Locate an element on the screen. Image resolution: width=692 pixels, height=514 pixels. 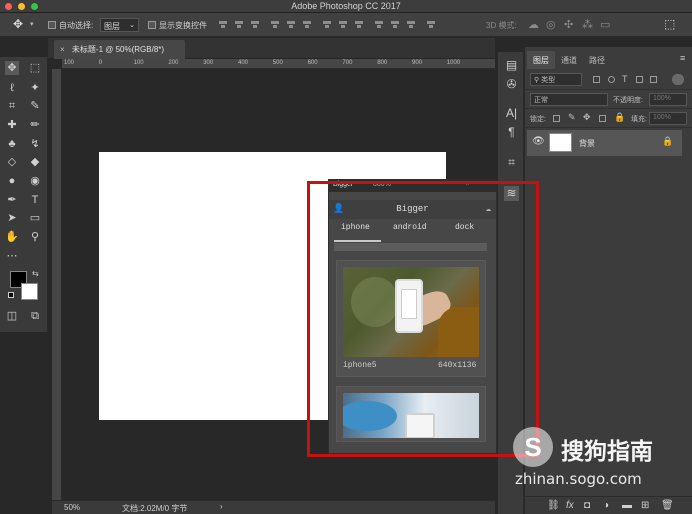
align-hcenter-icon is located at coordinates (291, 24).